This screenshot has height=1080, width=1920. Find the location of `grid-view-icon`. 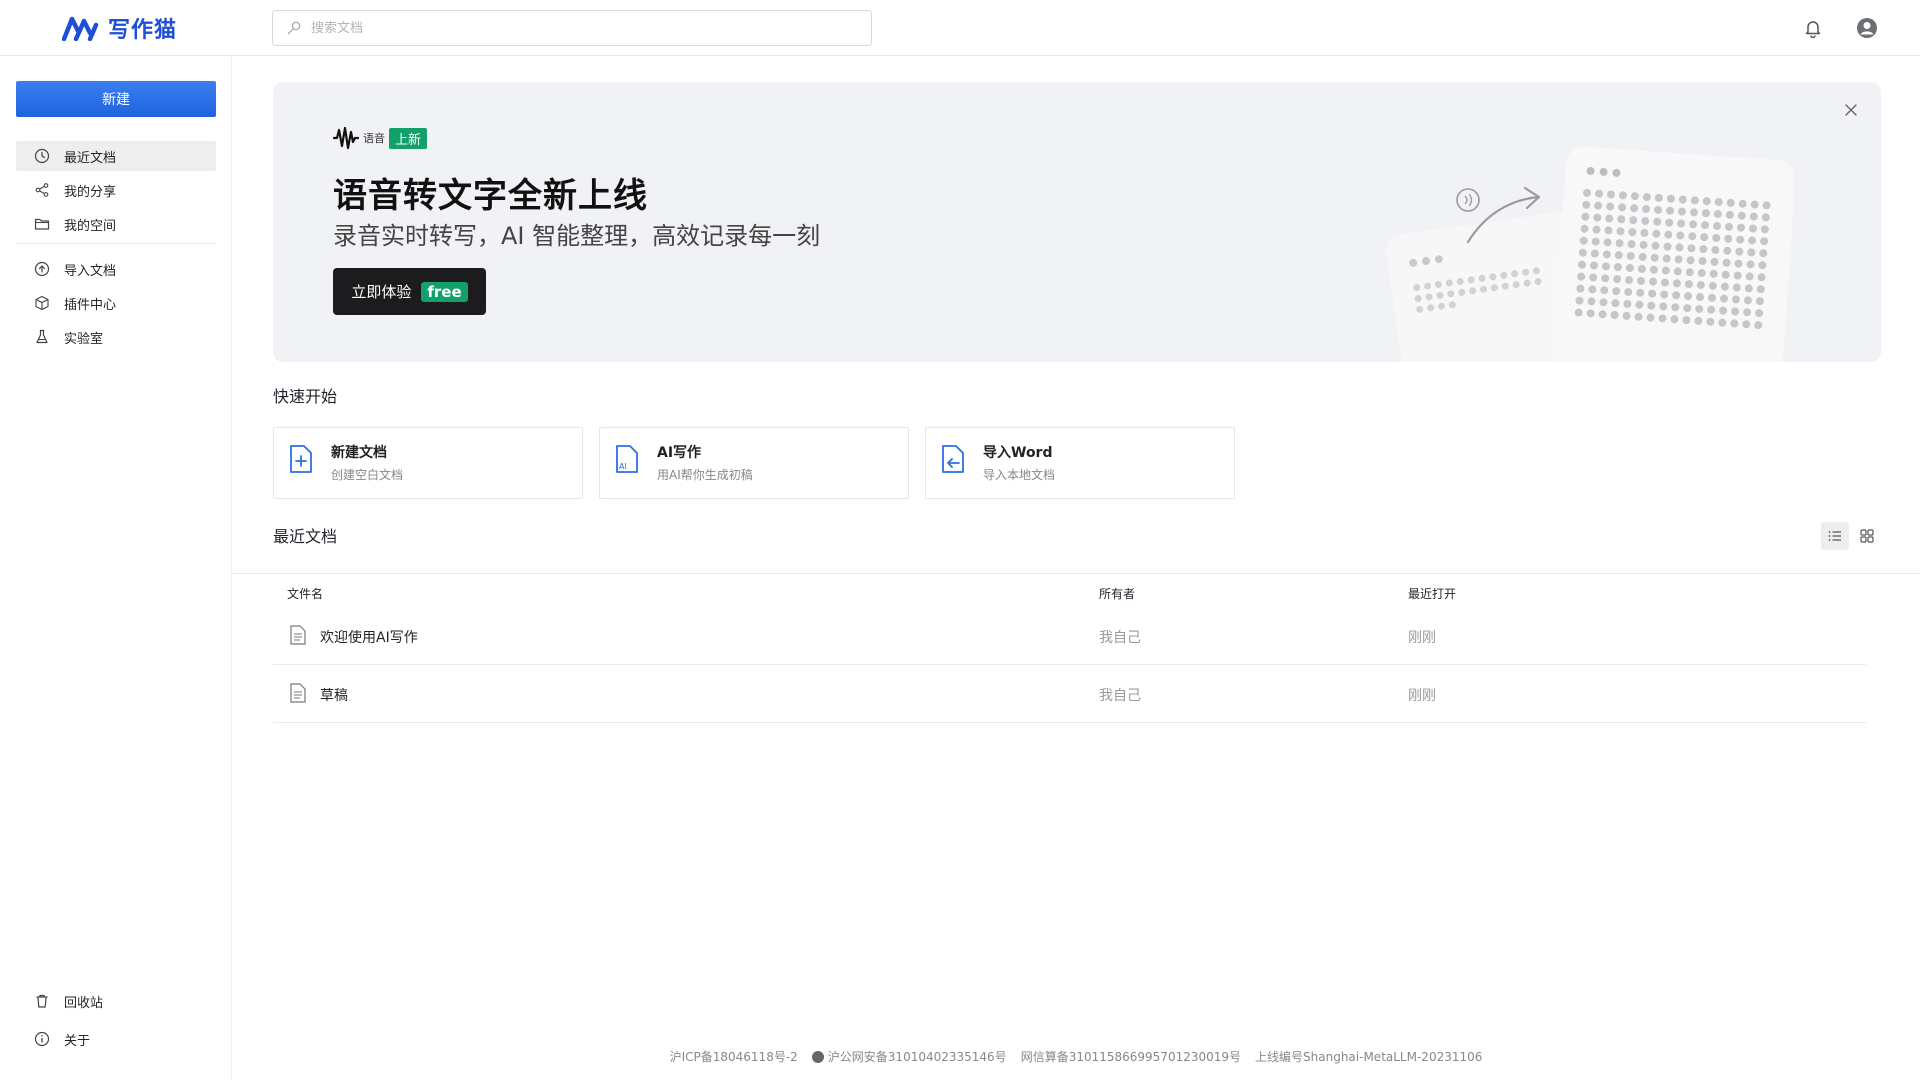

grid-view-icon is located at coordinates (1867, 536).